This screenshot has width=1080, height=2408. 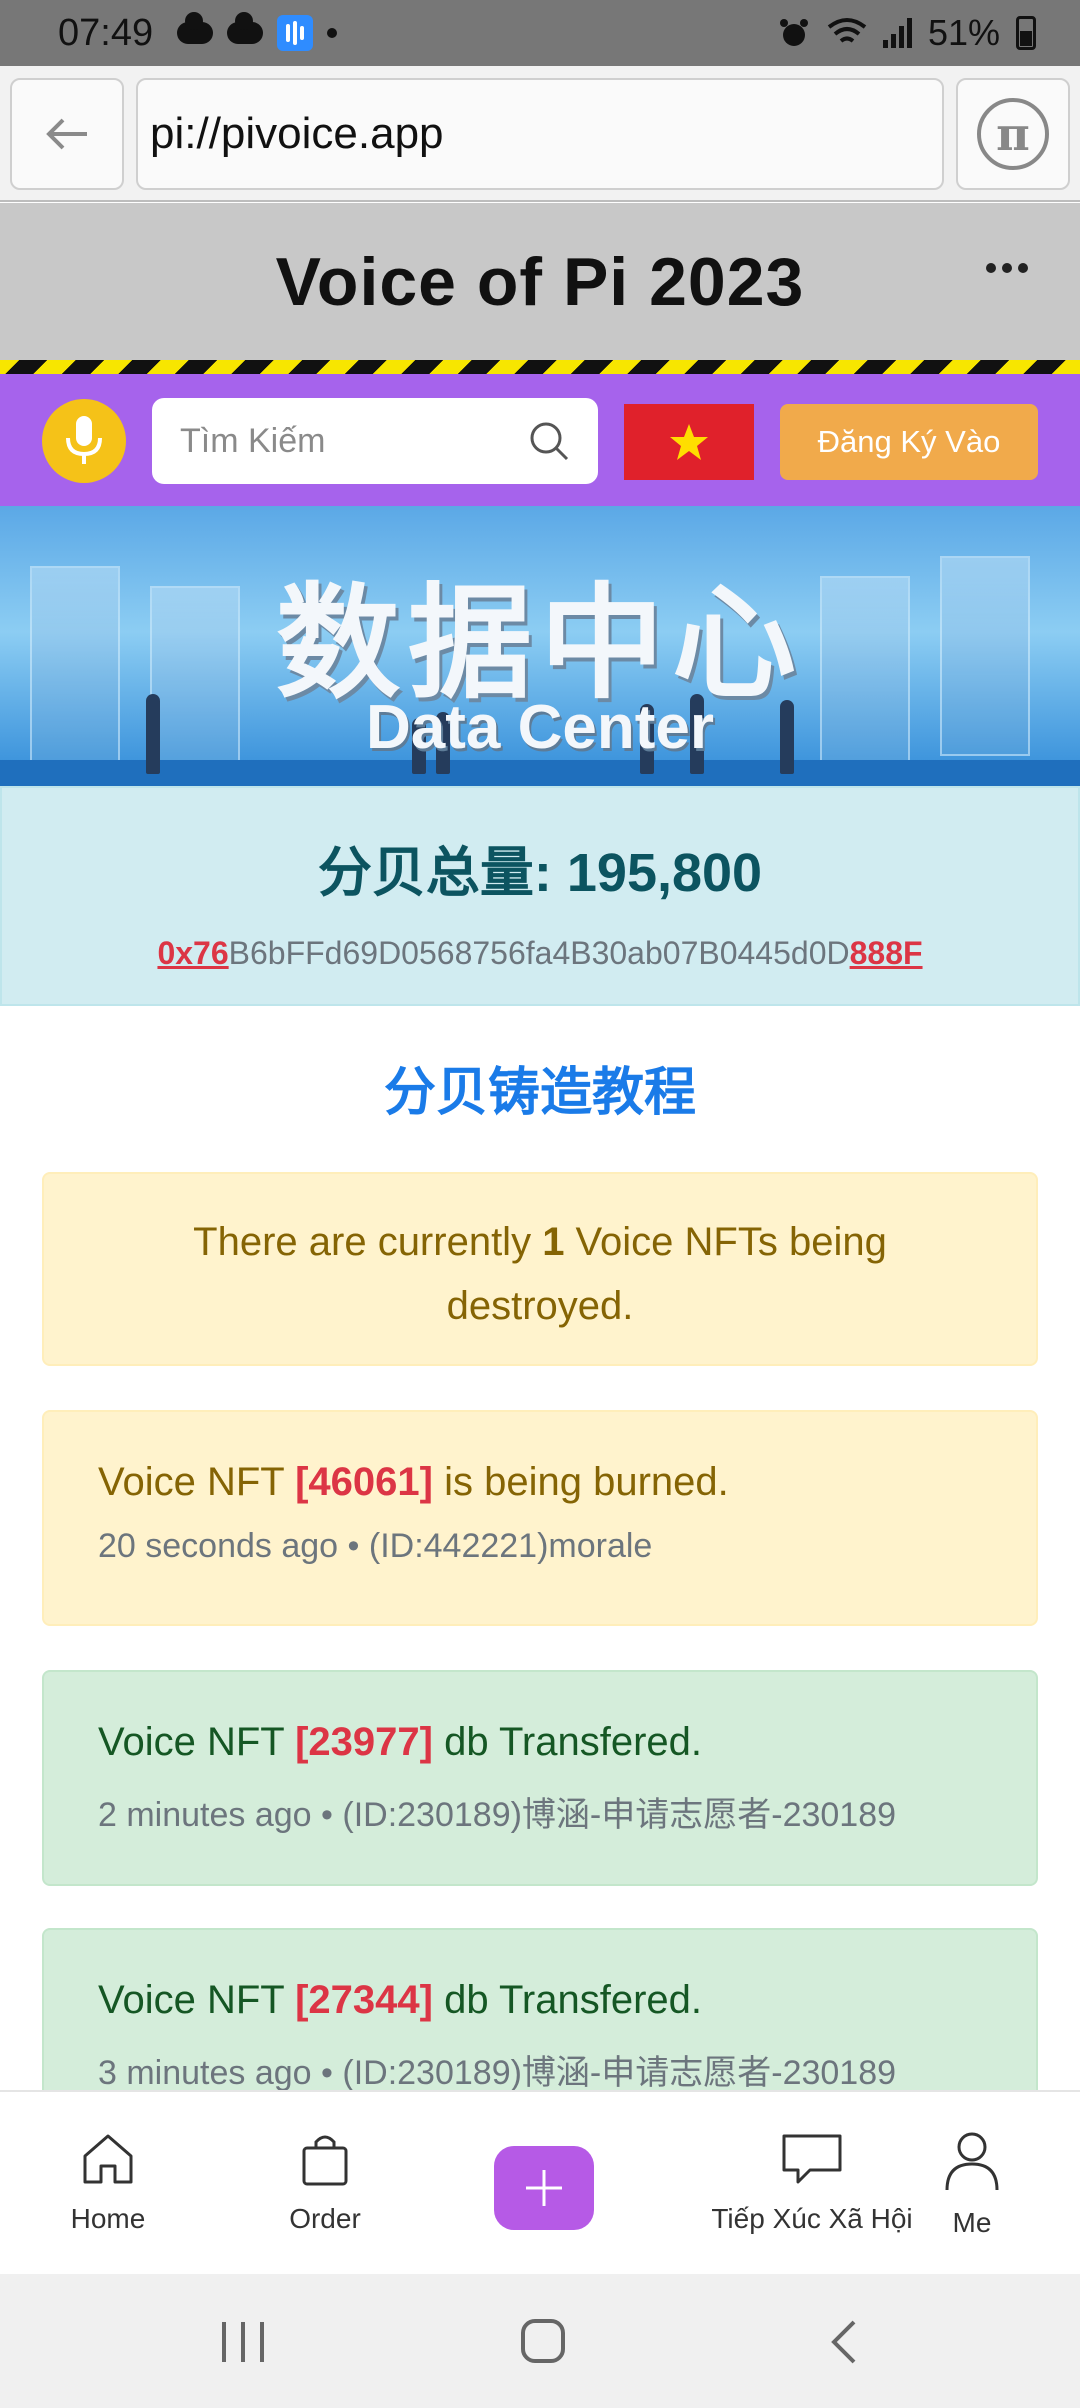 I want to click on system-indicators: 51%, so click(x=906, y=33).